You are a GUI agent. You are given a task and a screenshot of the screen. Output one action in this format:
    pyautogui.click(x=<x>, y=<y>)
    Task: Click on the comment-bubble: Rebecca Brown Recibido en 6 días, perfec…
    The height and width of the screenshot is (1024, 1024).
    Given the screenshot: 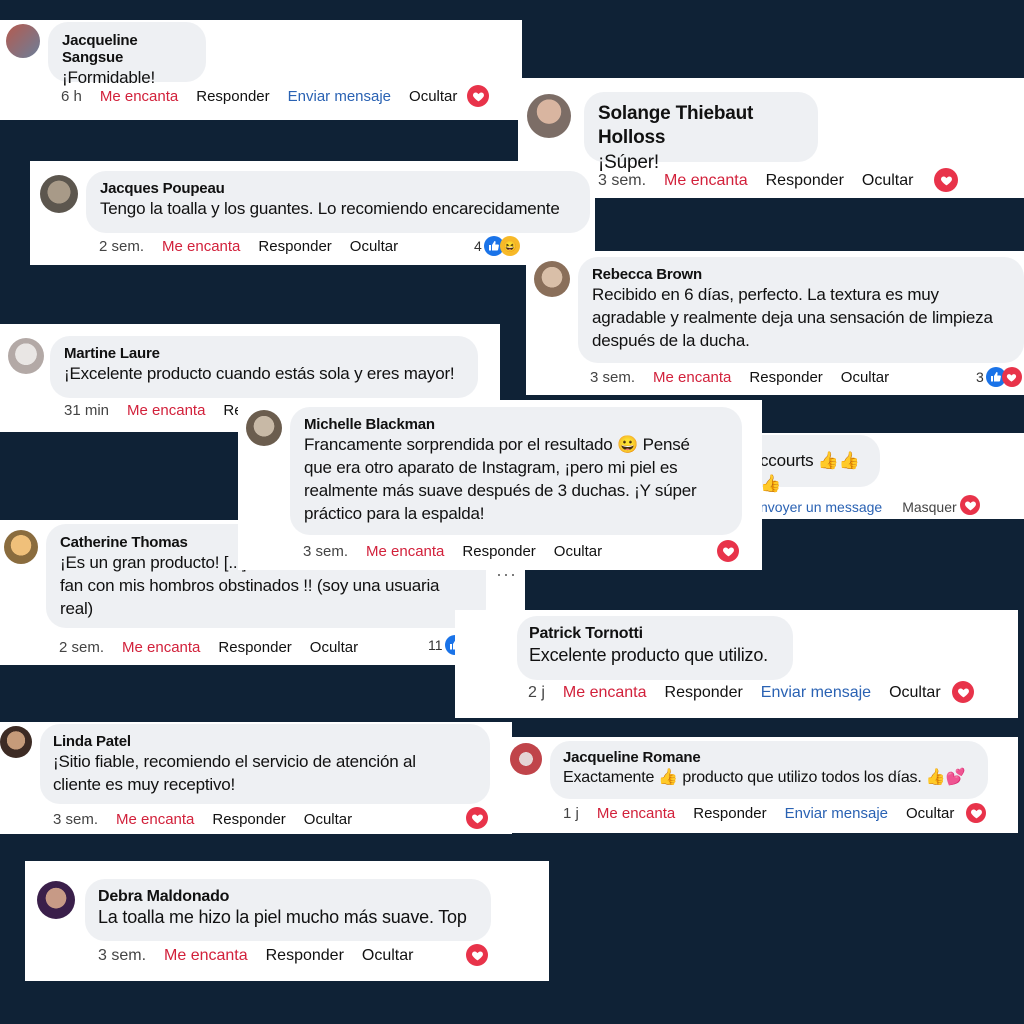 What is the action you would take?
    pyautogui.click(x=801, y=310)
    